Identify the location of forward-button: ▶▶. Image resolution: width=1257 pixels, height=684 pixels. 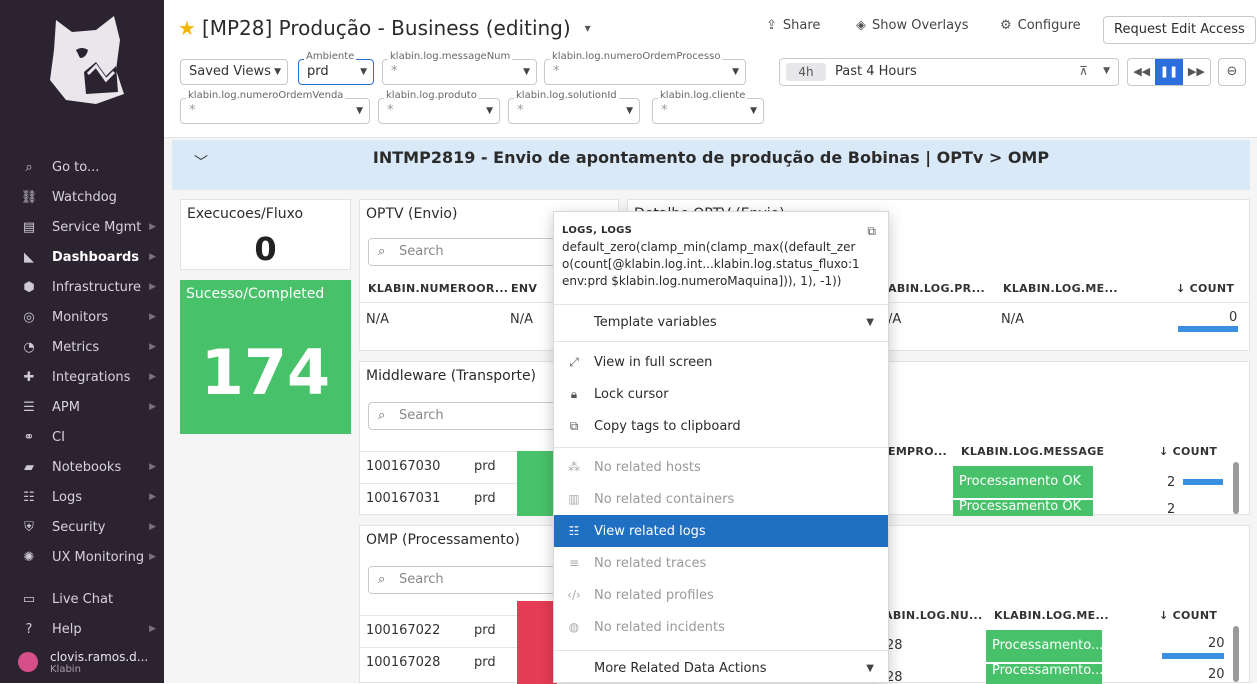
(1196, 72).